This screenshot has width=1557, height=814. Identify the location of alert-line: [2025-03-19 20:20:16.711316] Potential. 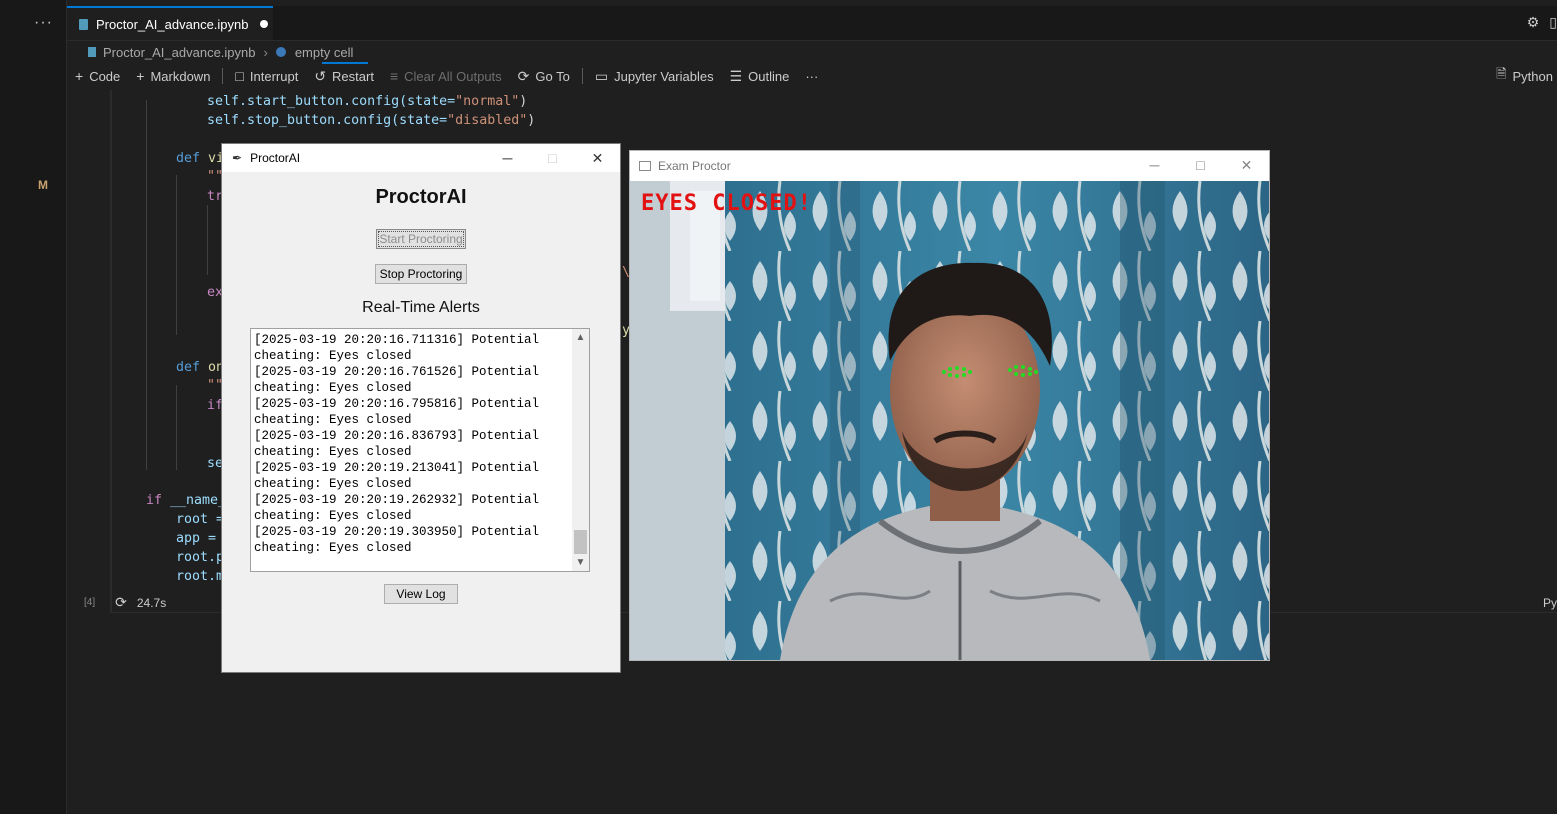
(397, 340).